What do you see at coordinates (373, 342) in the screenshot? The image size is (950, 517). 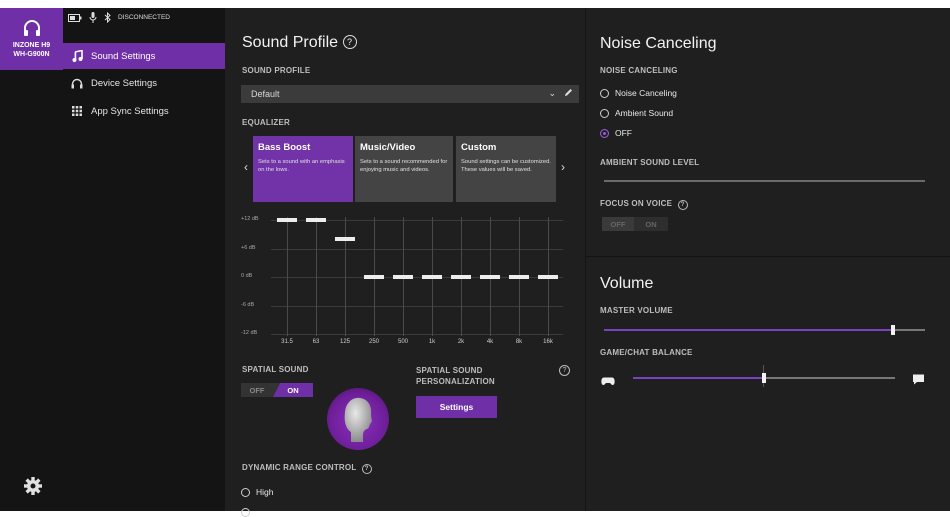 I see `eq-frequency-label: 250` at bounding box center [373, 342].